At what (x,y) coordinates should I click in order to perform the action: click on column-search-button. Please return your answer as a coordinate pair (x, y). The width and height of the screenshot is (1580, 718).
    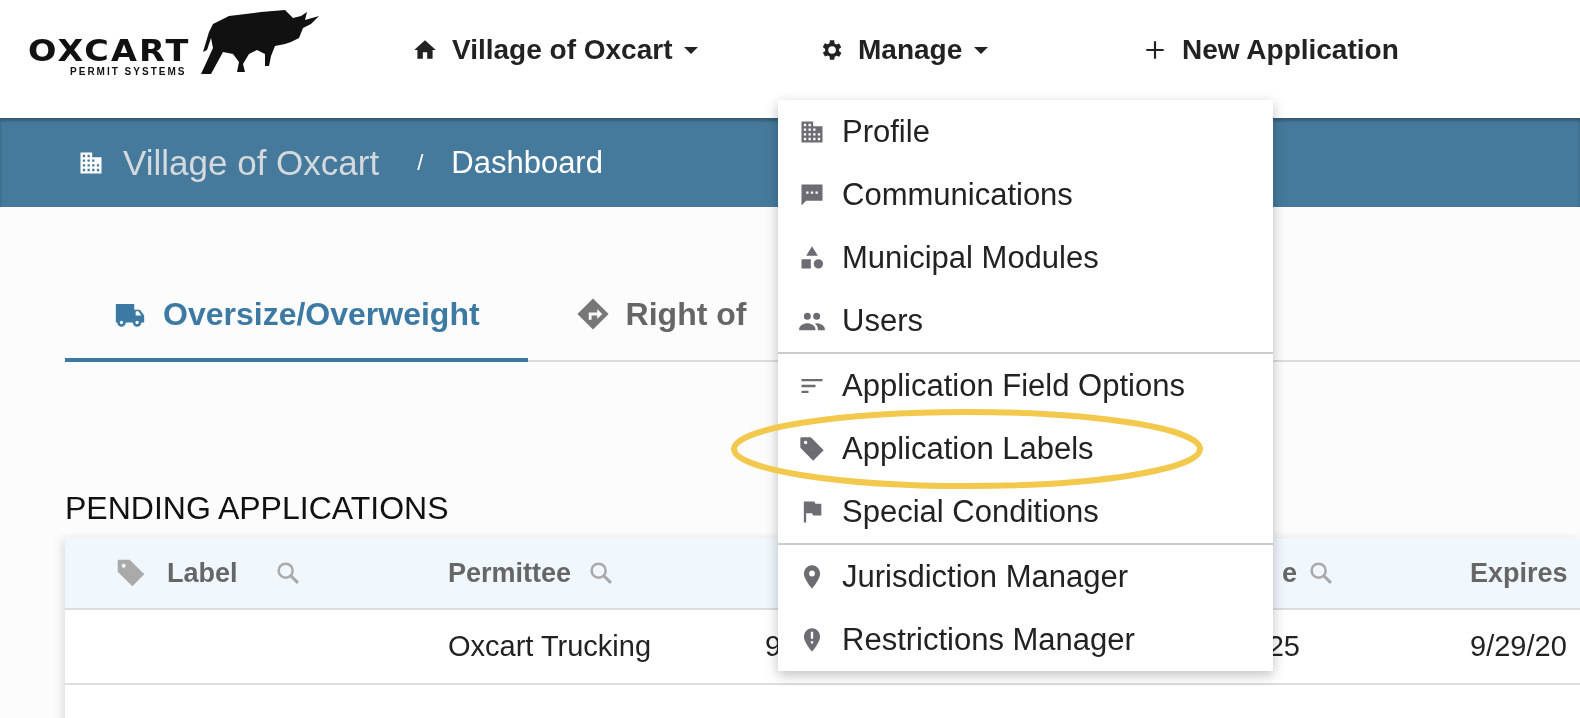
    Looking at the image, I should click on (1321, 573).